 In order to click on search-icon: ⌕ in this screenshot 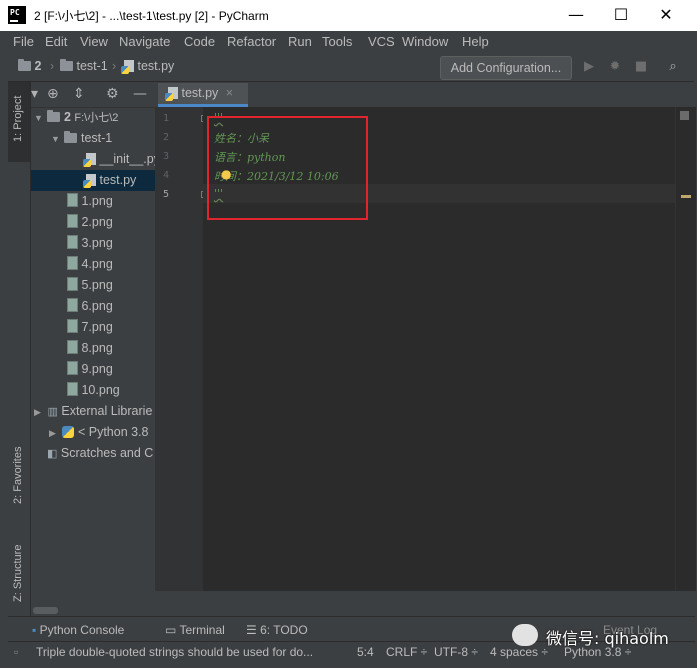, I will do `click(673, 67)`.